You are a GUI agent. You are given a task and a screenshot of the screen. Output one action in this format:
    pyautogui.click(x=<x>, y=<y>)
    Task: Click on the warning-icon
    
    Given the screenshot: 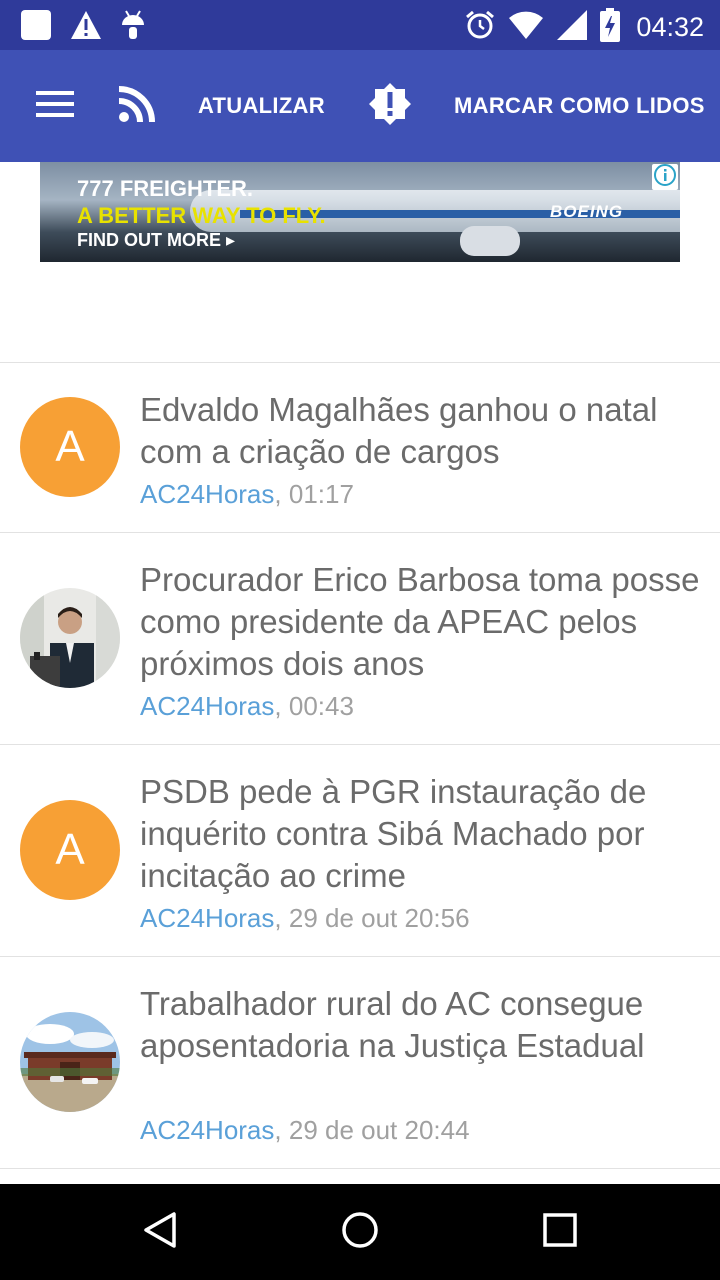 What is the action you would take?
    pyautogui.click(x=86, y=27)
    